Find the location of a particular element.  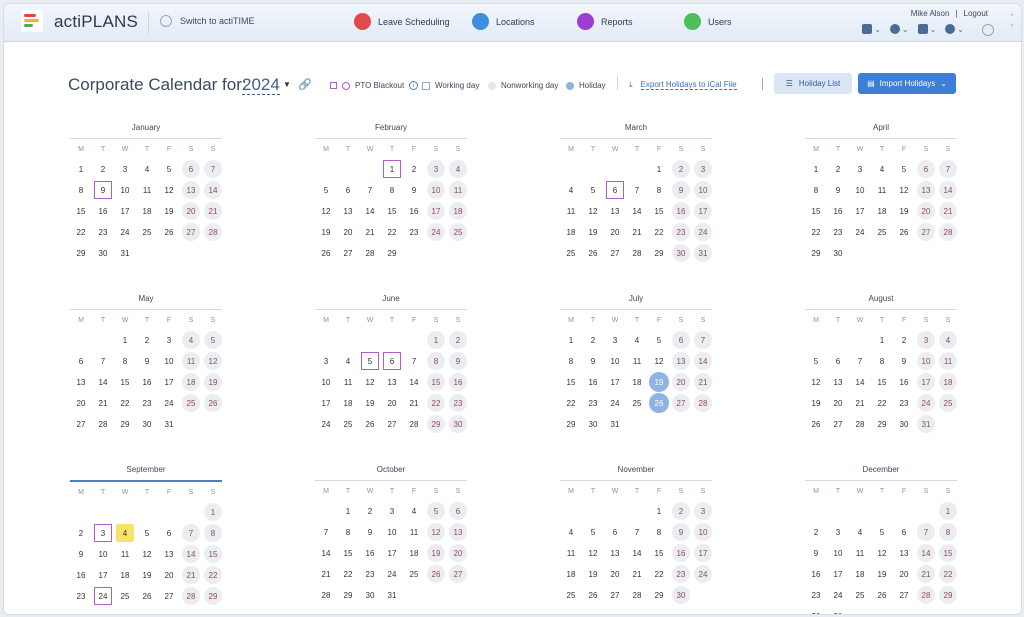

scroll-arrows-icon: ⌃ ⌄ is located at coordinates (1012, 21).